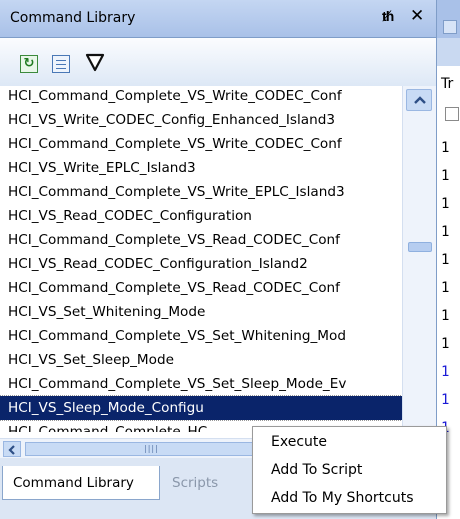  What do you see at coordinates (201, 168) in the screenshot?
I see `command-row: HCI_VS_Write_EPLC_Island3` at bounding box center [201, 168].